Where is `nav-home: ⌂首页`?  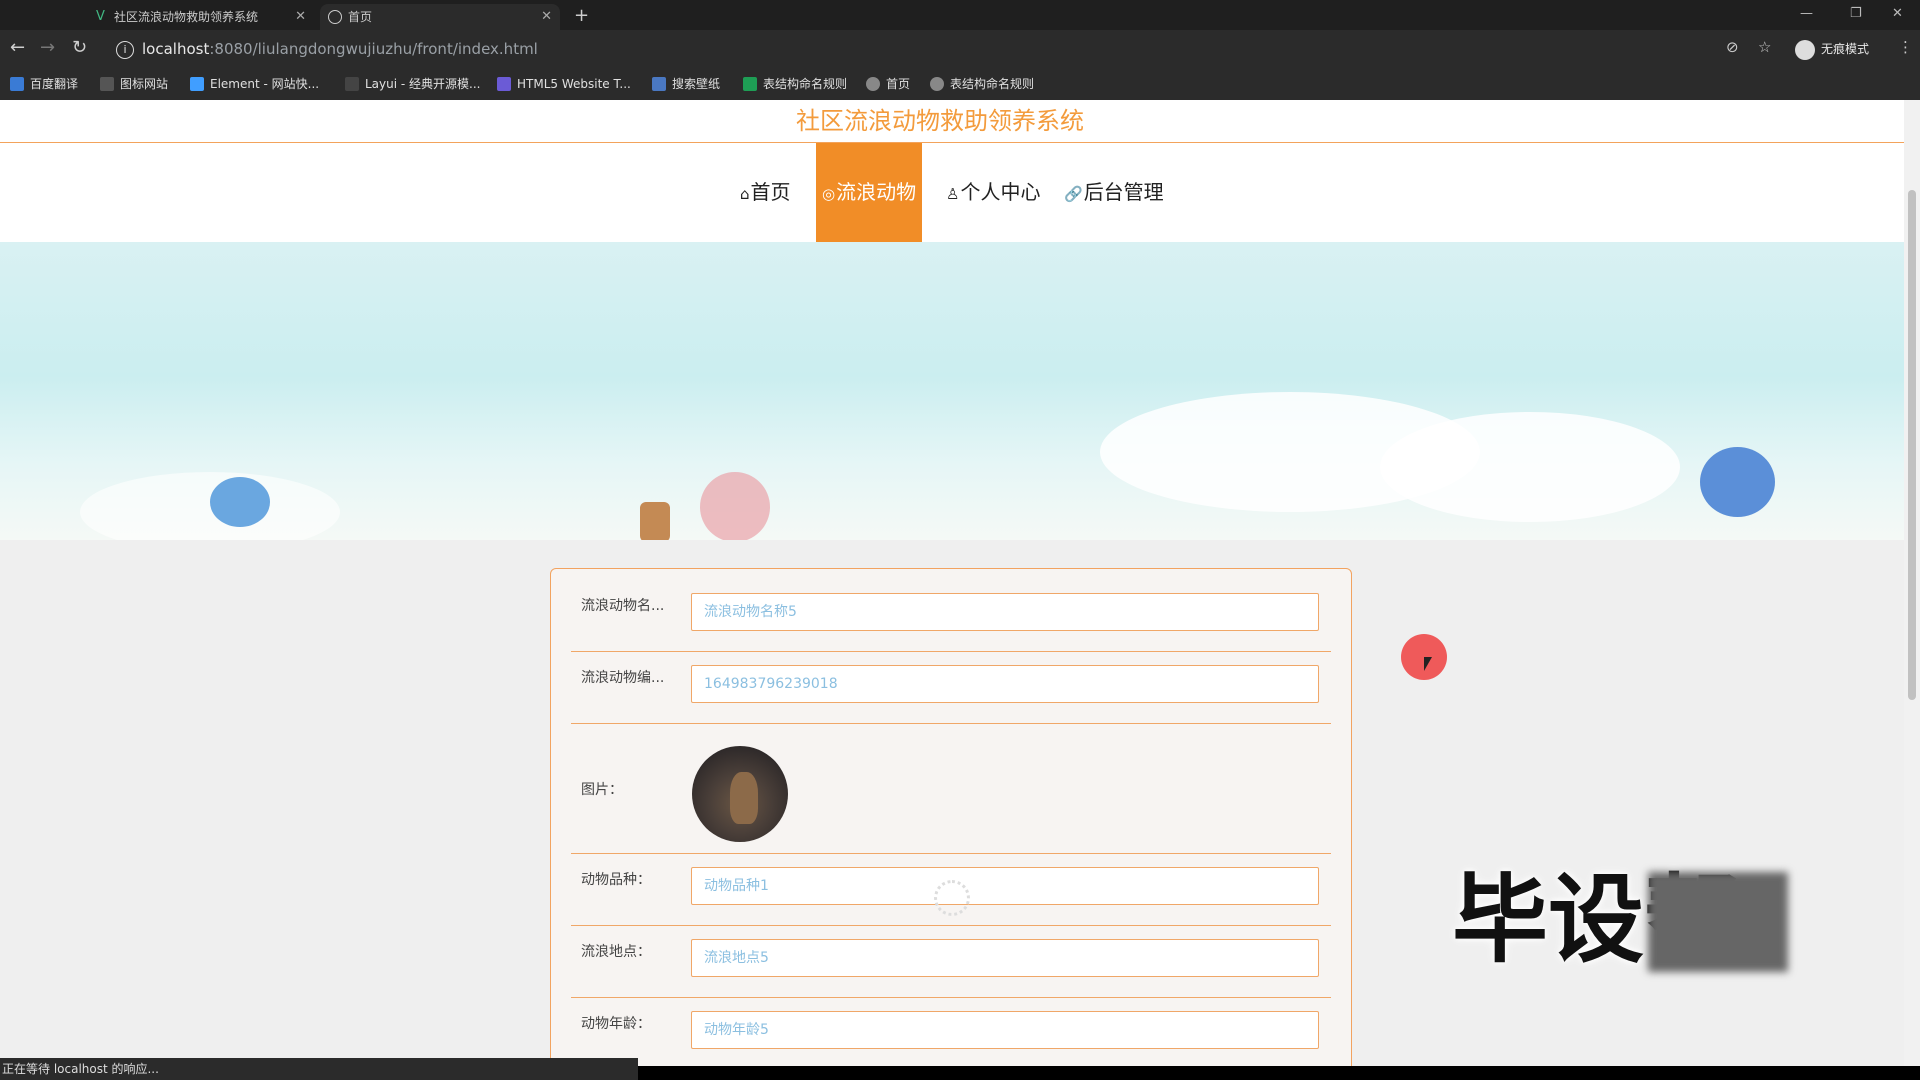 nav-home: ⌂首页 is located at coordinates (765, 192).